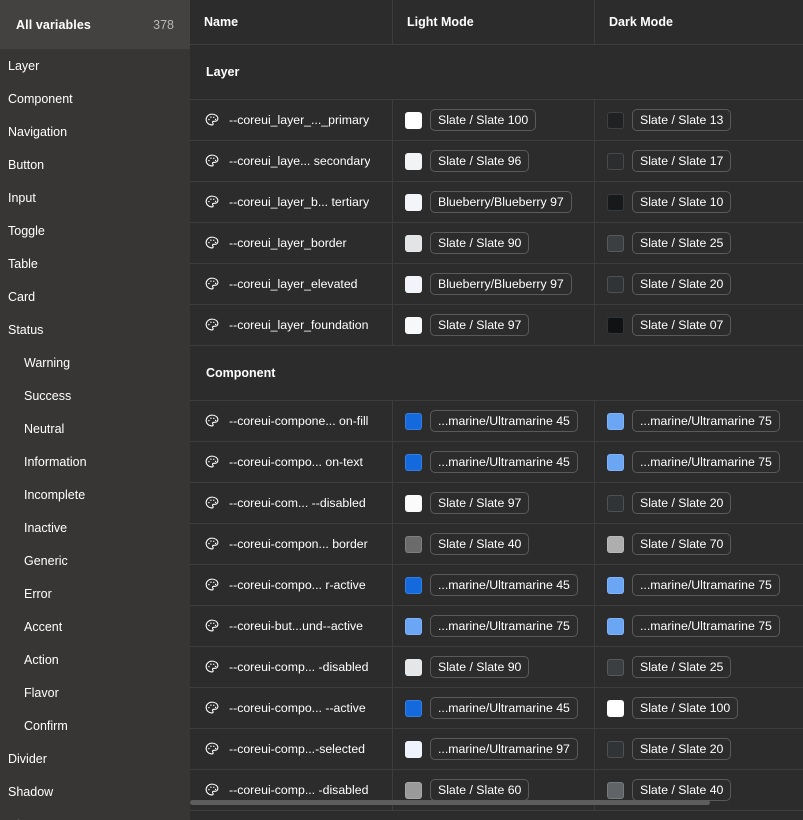 Image resolution: width=803 pixels, height=820 pixels. What do you see at coordinates (291, 708) in the screenshot?
I see `cell-variable-name: --coreui-compo... --active` at bounding box center [291, 708].